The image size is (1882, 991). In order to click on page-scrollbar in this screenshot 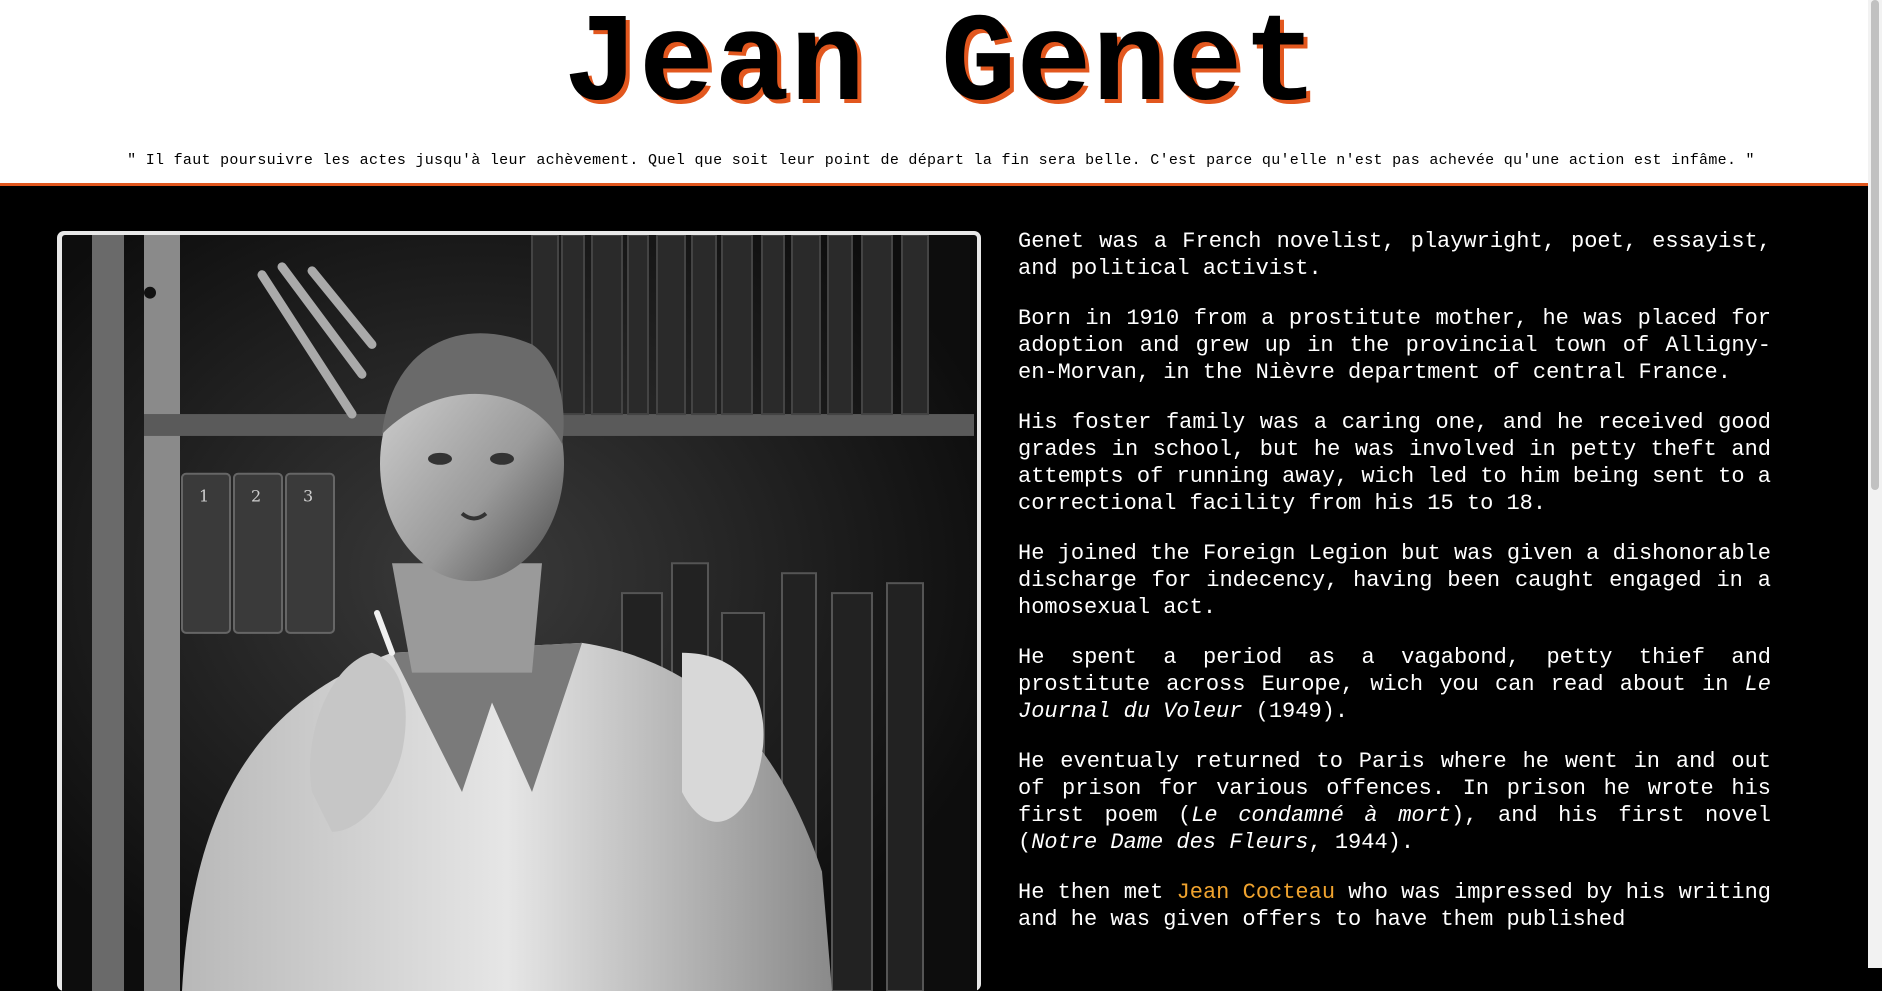, I will do `click(1875, 484)`.